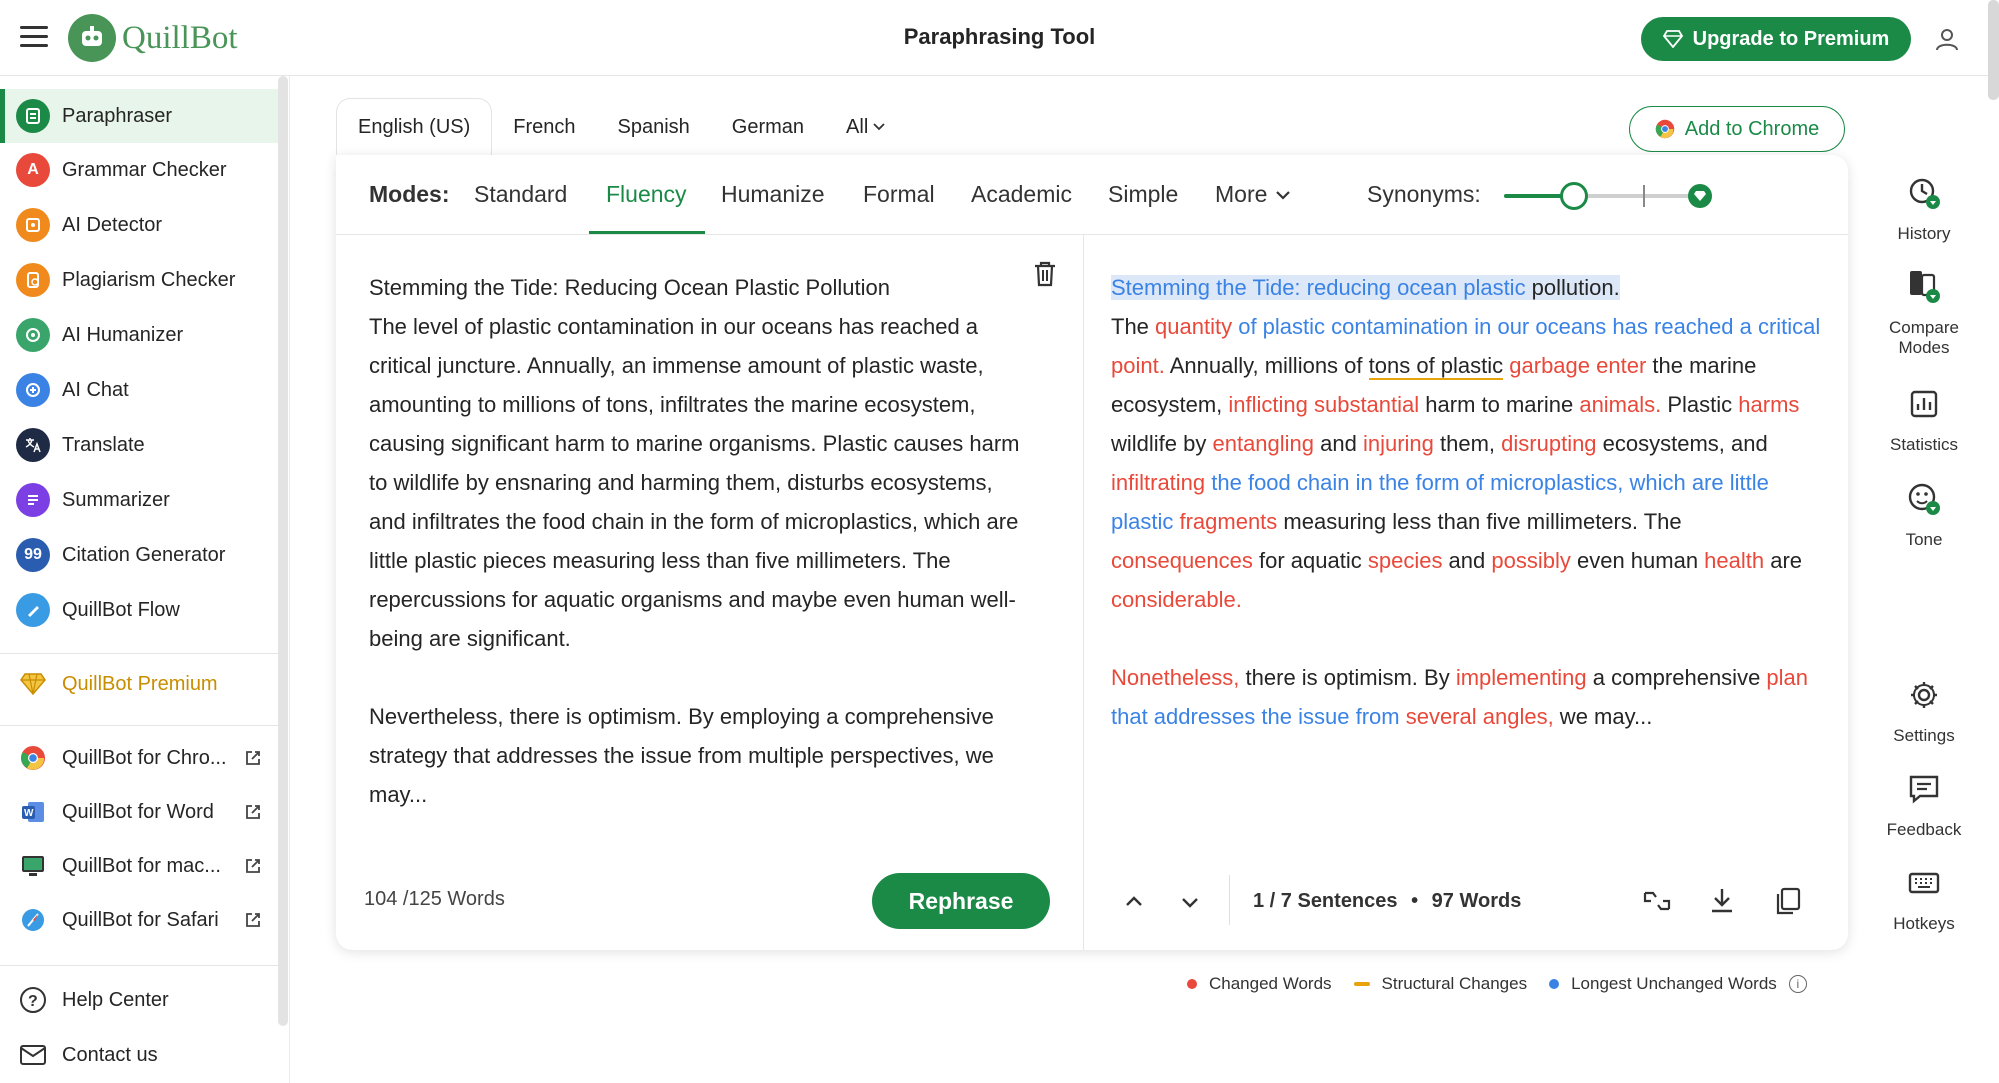  Describe the element at coordinates (139, 920) in the screenshot. I see `sidebar-item-safari-extension: QuillBot for Safari` at that location.